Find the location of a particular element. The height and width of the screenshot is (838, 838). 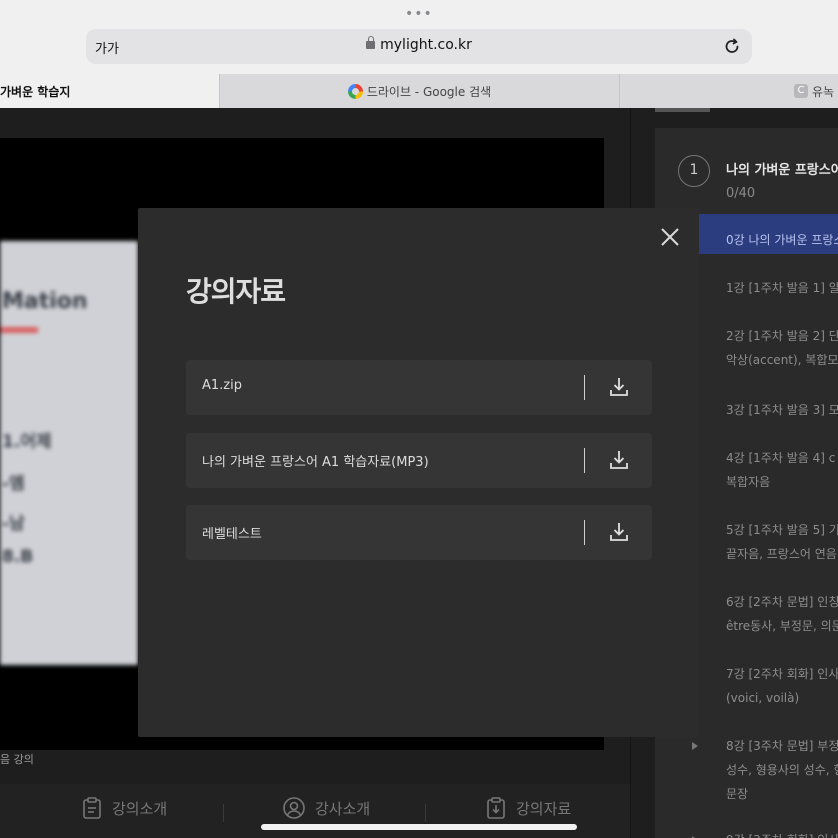

file-row: 나의 가벼운 프랑스어 A1 학습자료(MP3) is located at coordinates (419, 460).